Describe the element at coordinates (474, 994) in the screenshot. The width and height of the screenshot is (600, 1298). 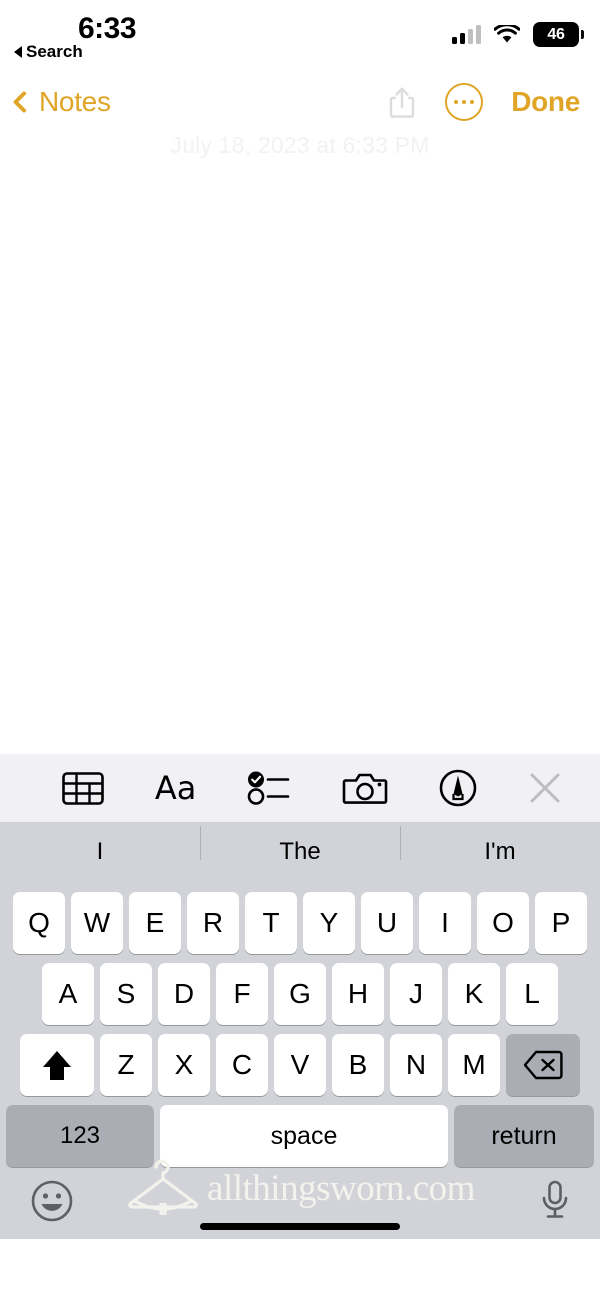
I see `key-k: K` at that location.